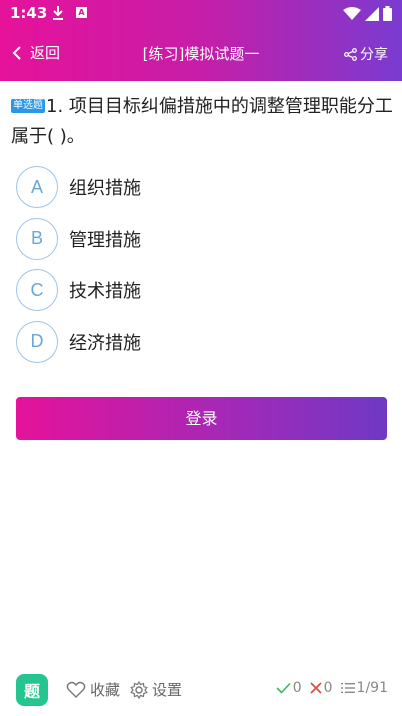 Image resolution: width=402 pixels, height=716 pixels. What do you see at coordinates (29, 13) in the screenshot?
I see `status-time: 1:43` at bounding box center [29, 13].